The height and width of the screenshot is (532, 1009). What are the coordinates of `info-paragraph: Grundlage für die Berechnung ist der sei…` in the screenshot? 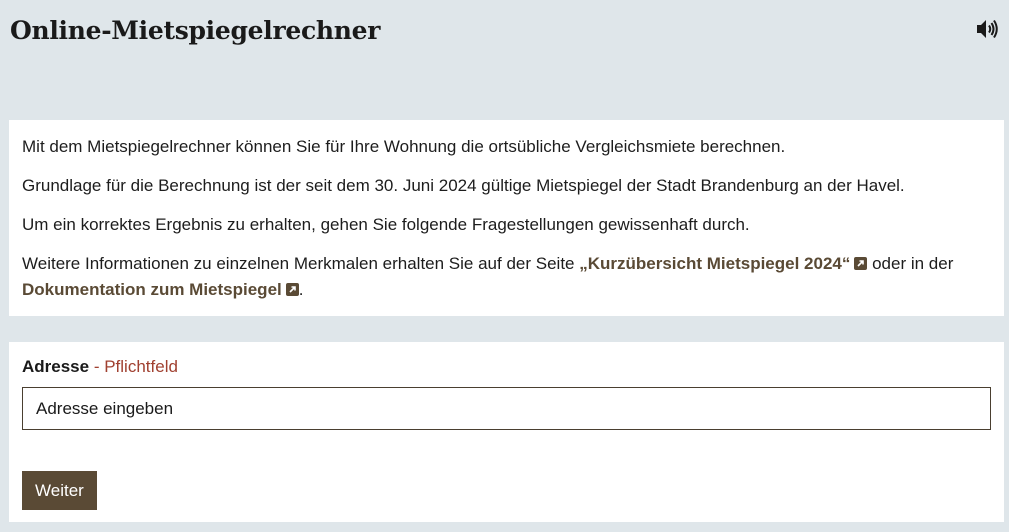 It's located at (463, 185).